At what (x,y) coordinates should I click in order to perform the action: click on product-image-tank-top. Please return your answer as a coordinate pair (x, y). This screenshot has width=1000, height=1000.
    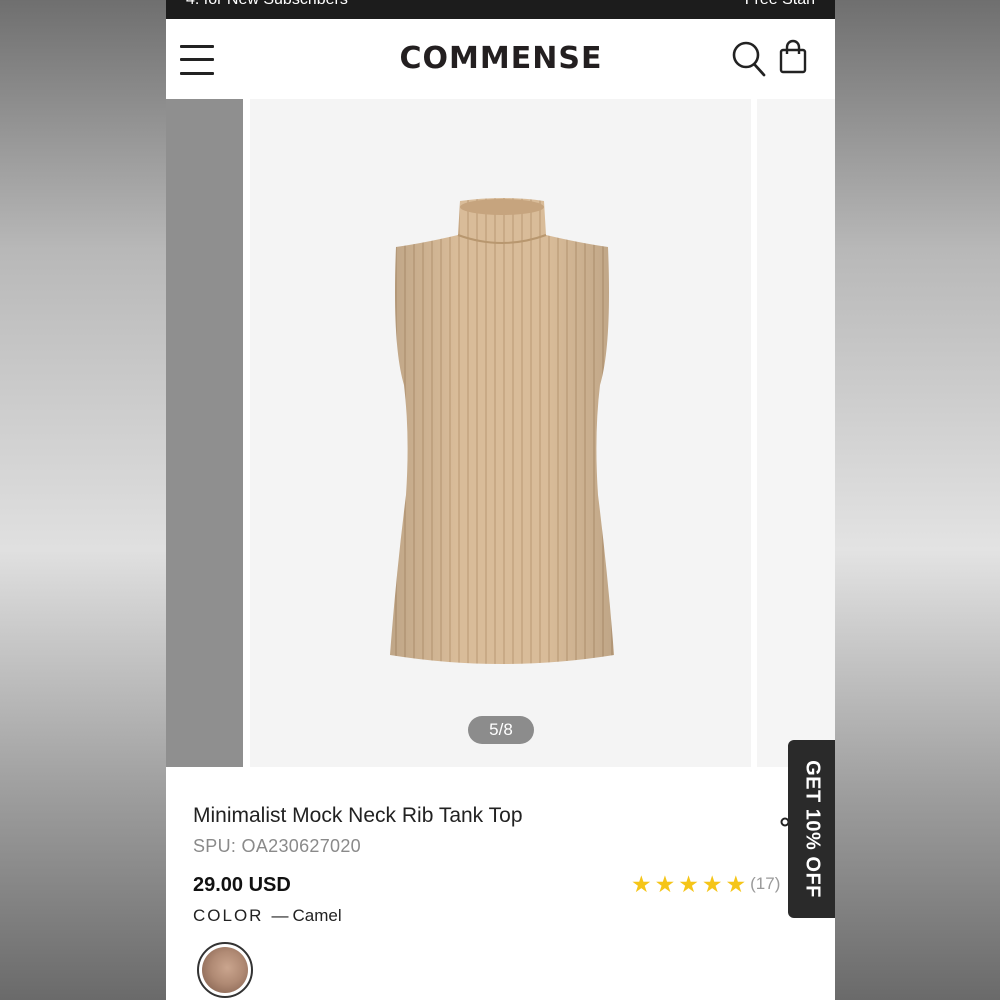
    Looking at the image, I should click on (502, 431).